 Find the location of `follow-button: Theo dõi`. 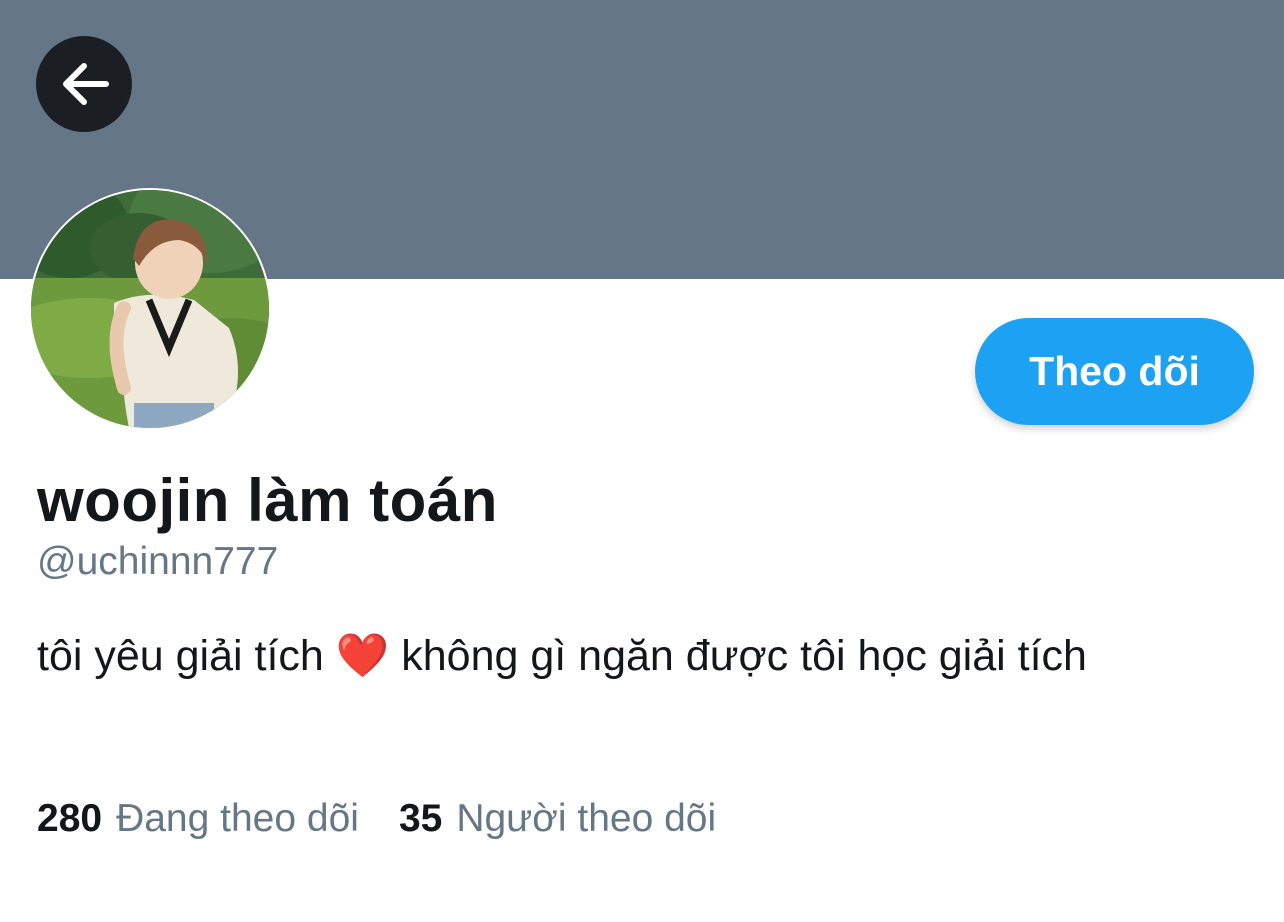

follow-button: Theo dõi is located at coordinates (1114, 371).